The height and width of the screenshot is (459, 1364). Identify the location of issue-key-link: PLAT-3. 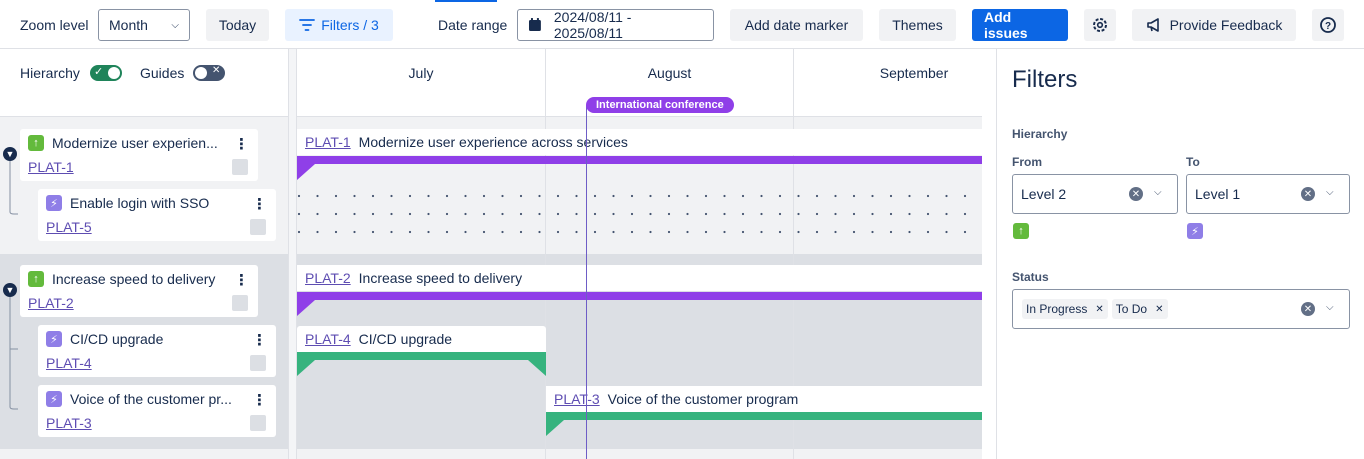
(69, 423).